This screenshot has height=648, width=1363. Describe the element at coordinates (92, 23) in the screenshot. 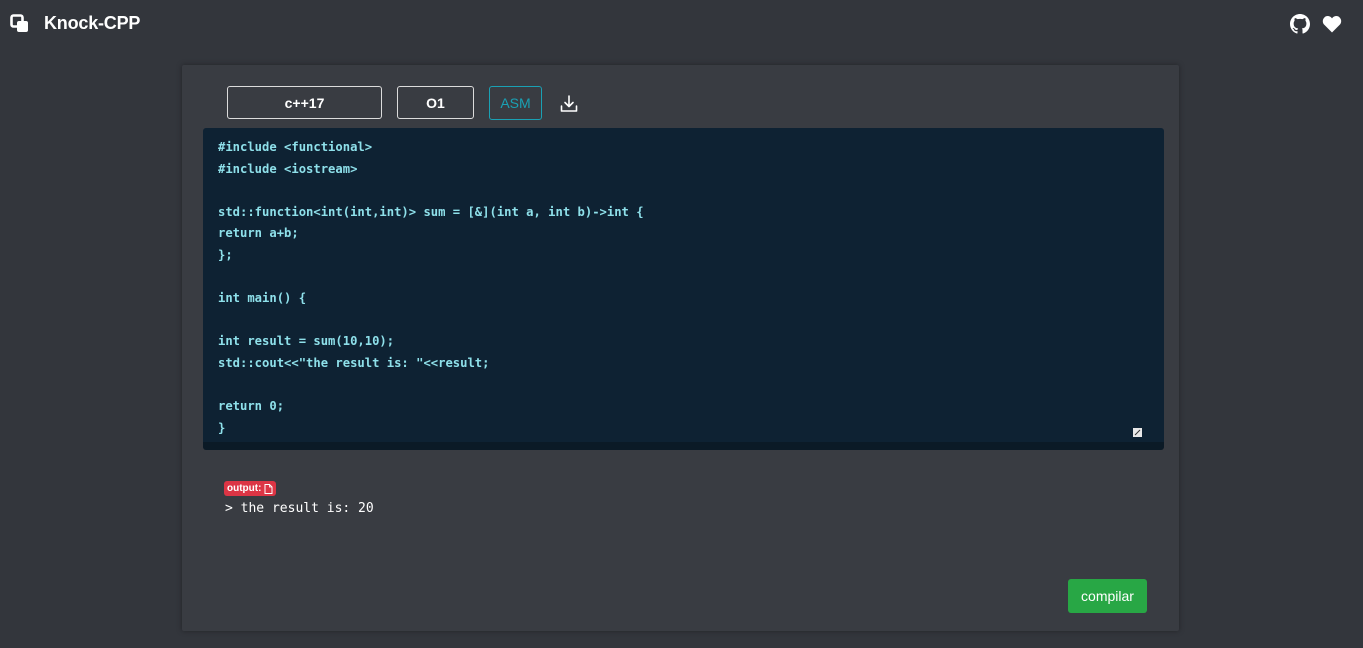

I see `brand-title: Knock-CPP` at that location.